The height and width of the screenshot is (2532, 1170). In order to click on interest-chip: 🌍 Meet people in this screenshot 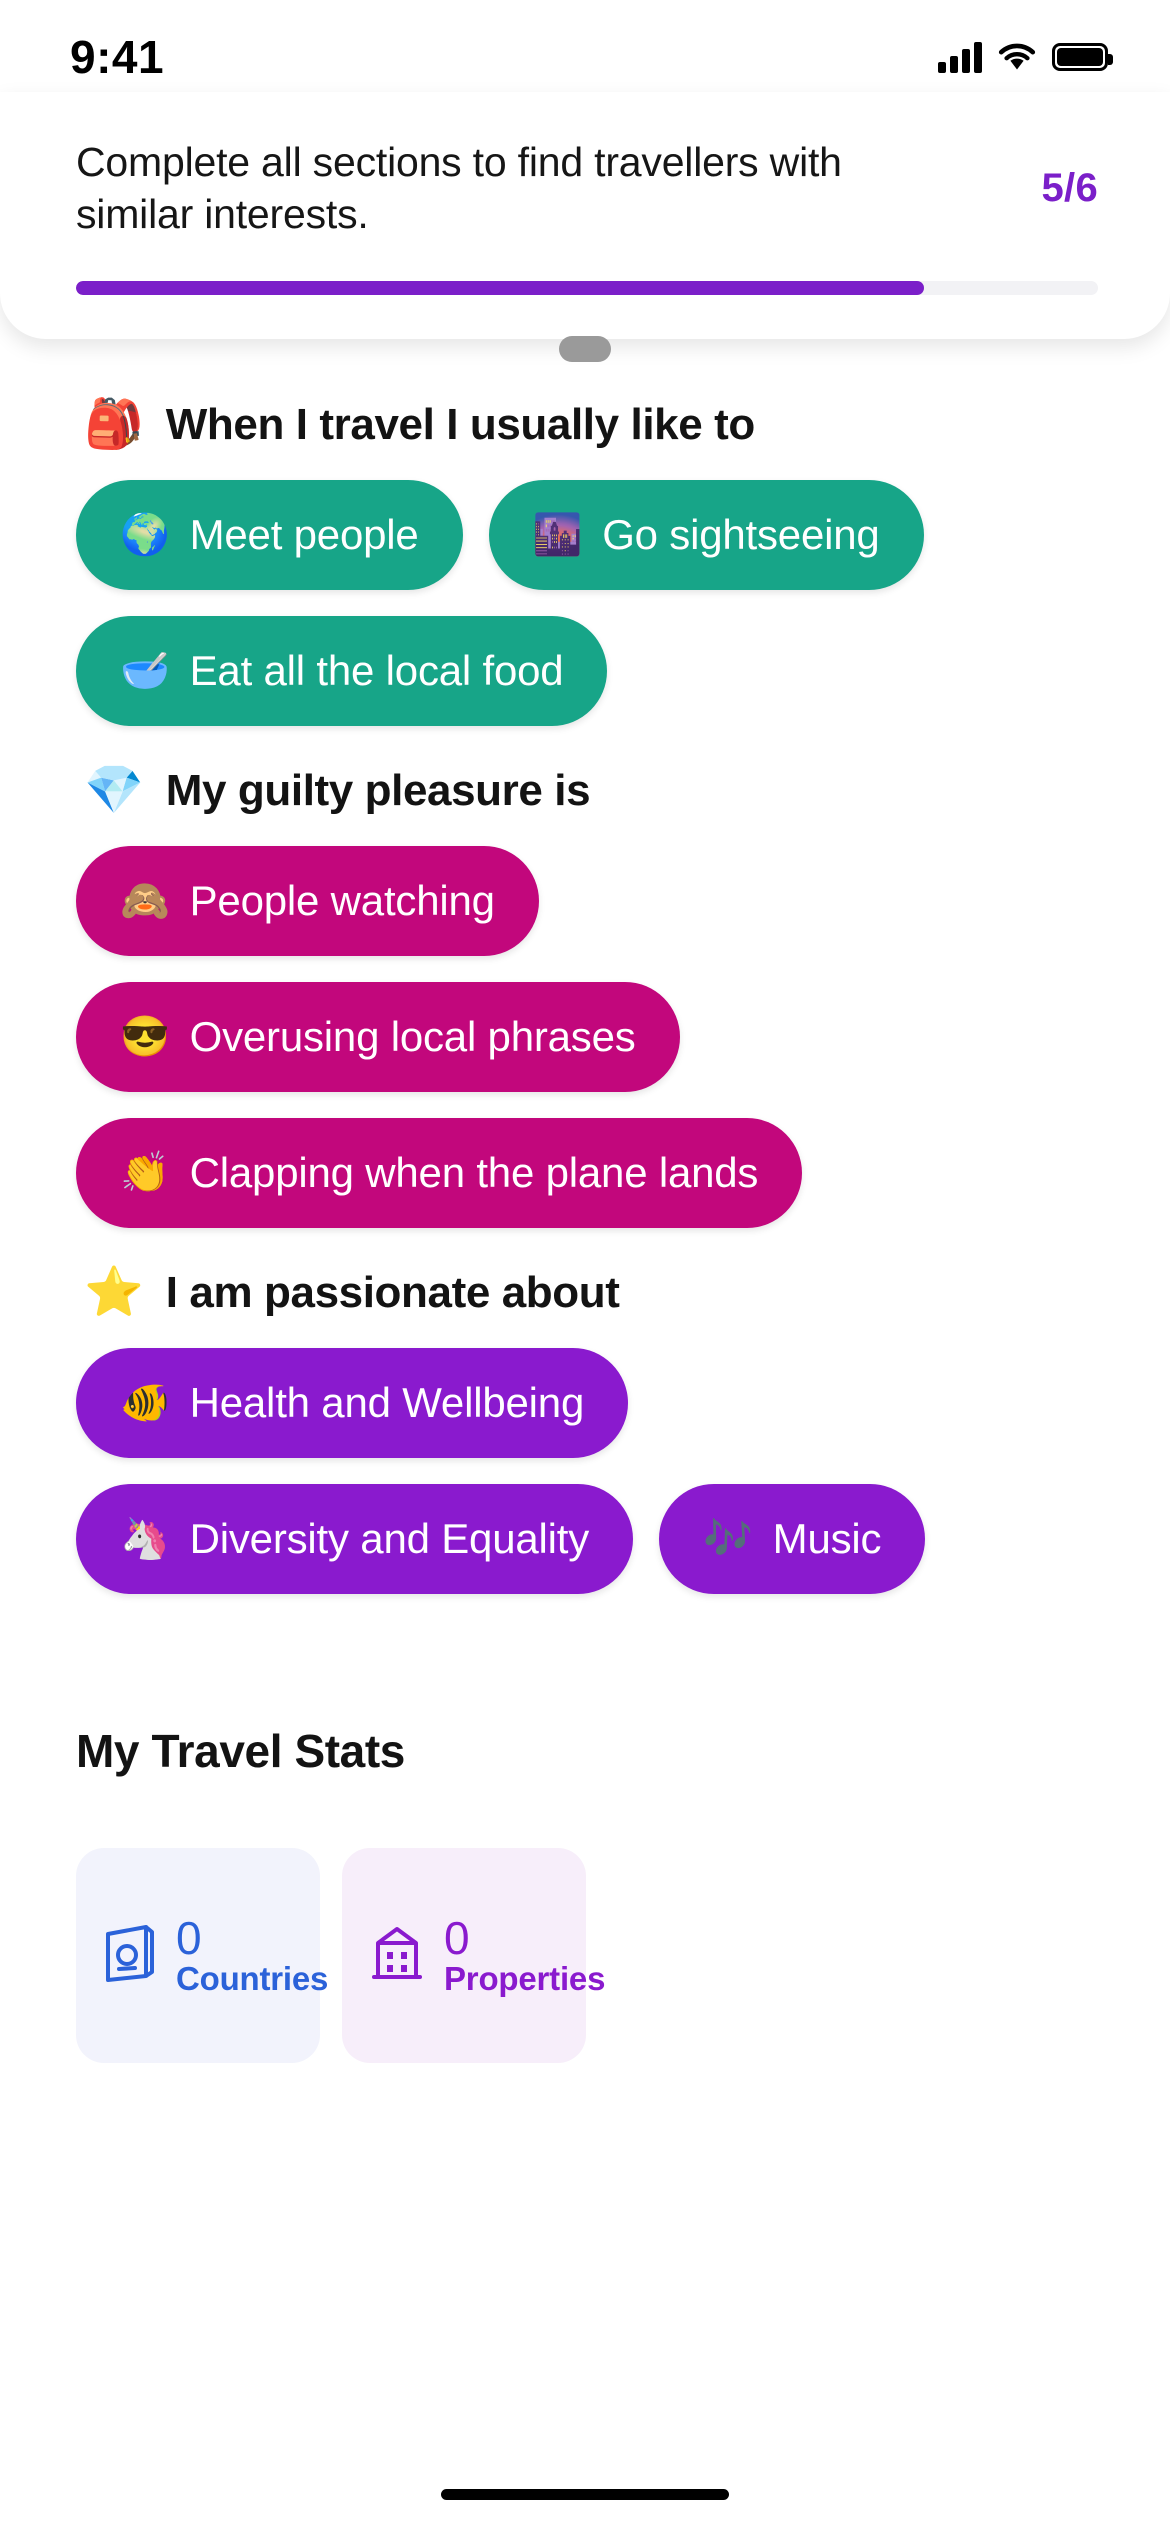, I will do `click(269, 535)`.